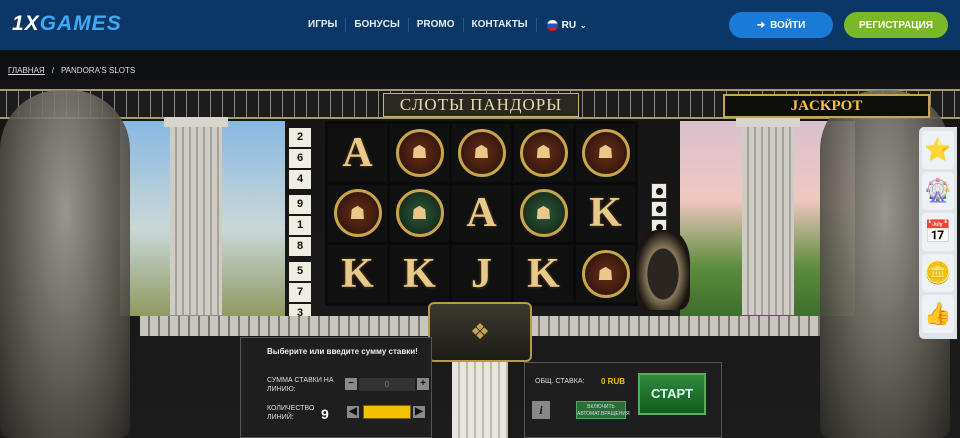 Image resolution: width=960 pixels, height=438 pixels. What do you see at coordinates (342, 351) in the screenshot?
I see `bet-hint: Выберите или введите сумму ставки!` at bounding box center [342, 351].